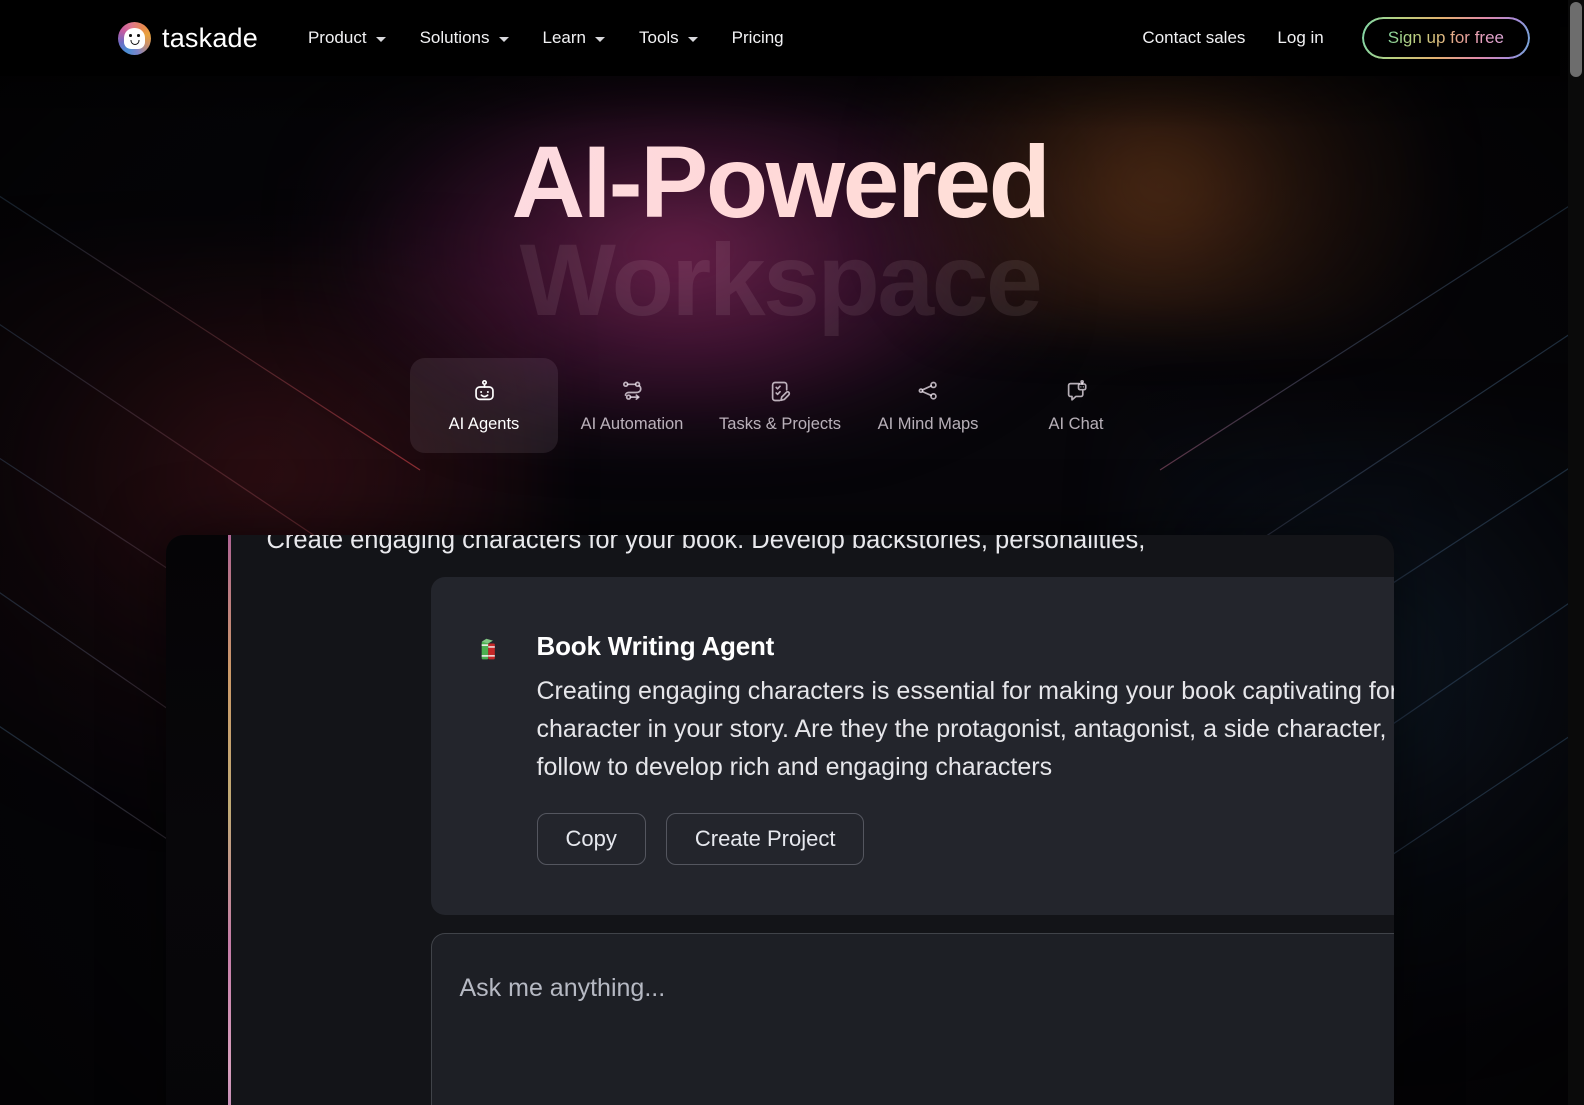  I want to click on sign-up-button: Sign up for free, so click(1445, 38).